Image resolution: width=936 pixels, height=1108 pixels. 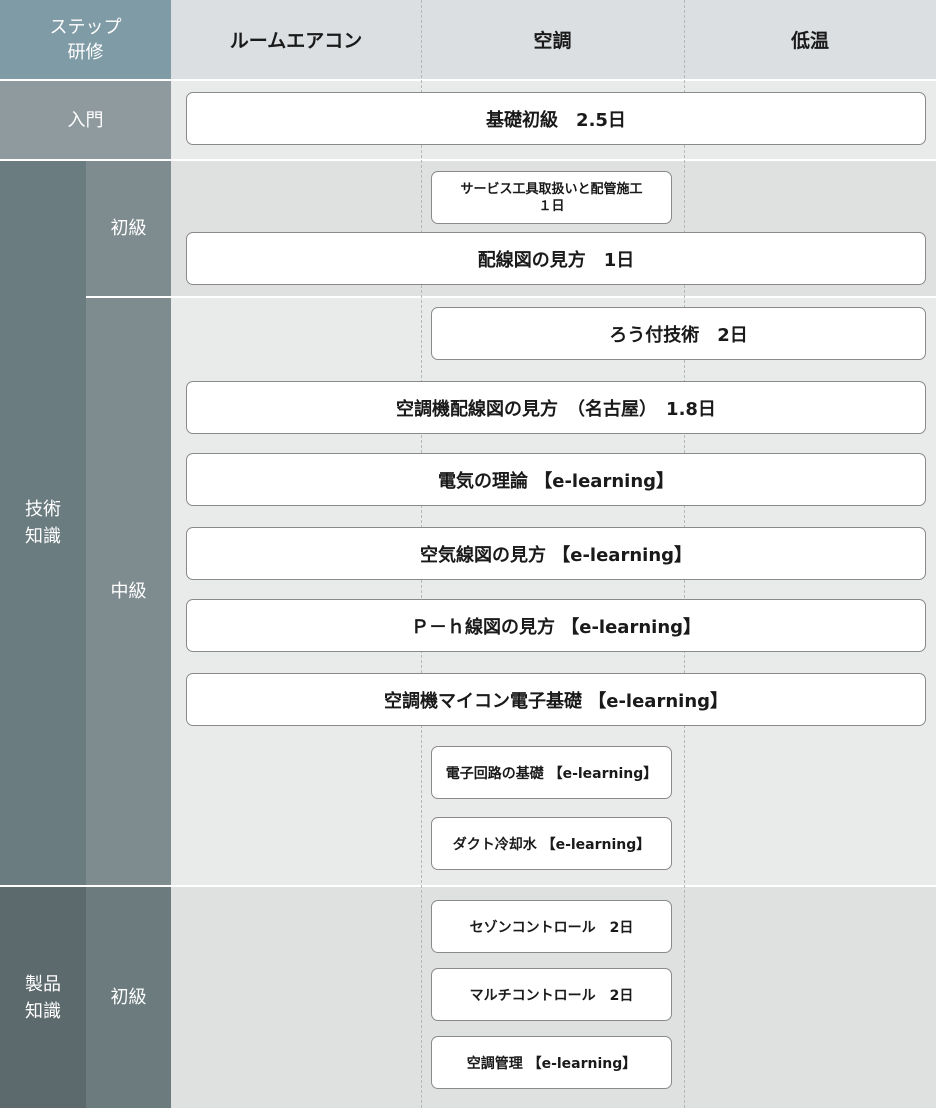 What do you see at coordinates (556, 407) in the screenshot?
I see `course-aircon-wiring-nagoya: 空調機配線図の見方 （名古屋） 1.8日` at bounding box center [556, 407].